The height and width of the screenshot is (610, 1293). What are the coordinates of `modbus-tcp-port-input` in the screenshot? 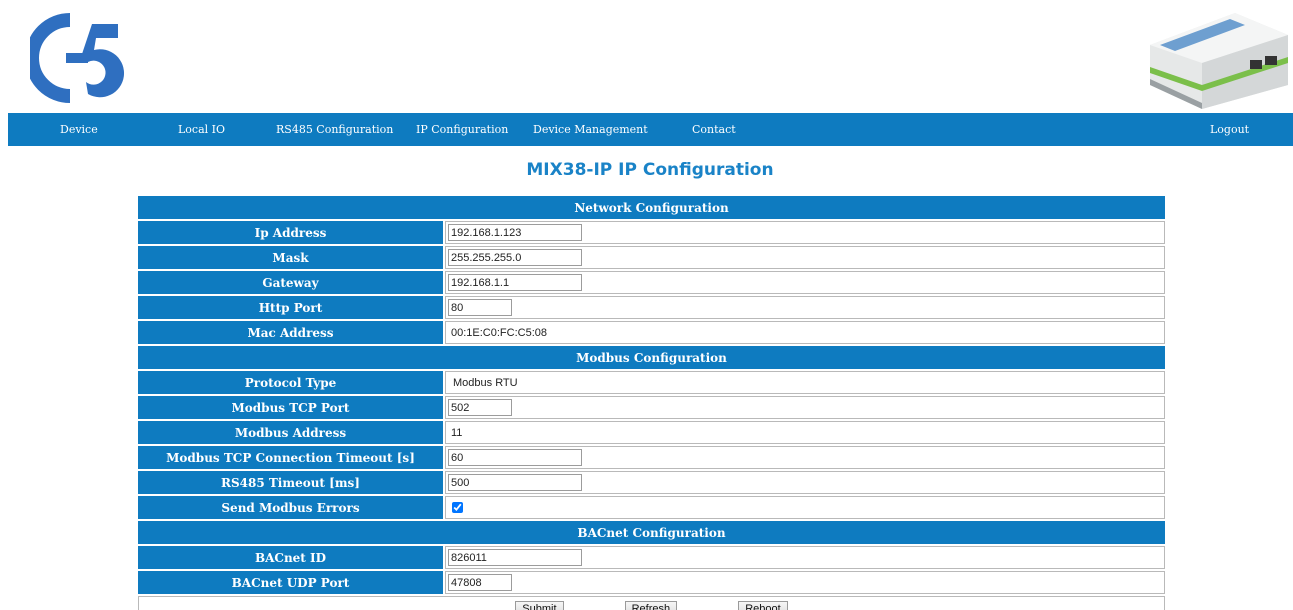 It's located at (480, 407).